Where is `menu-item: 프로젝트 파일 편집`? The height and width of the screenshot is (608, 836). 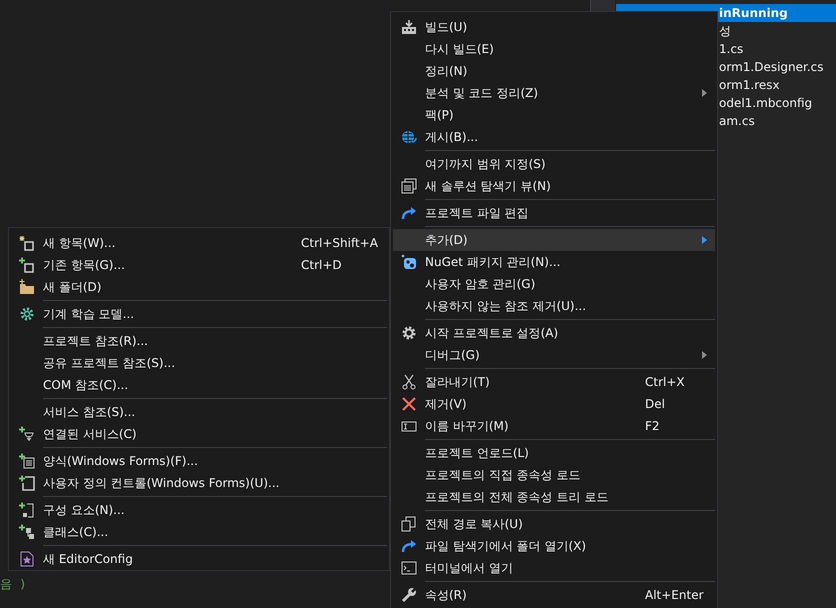
menu-item: 프로젝트 파일 편집 is located at coordinates (554, 213).